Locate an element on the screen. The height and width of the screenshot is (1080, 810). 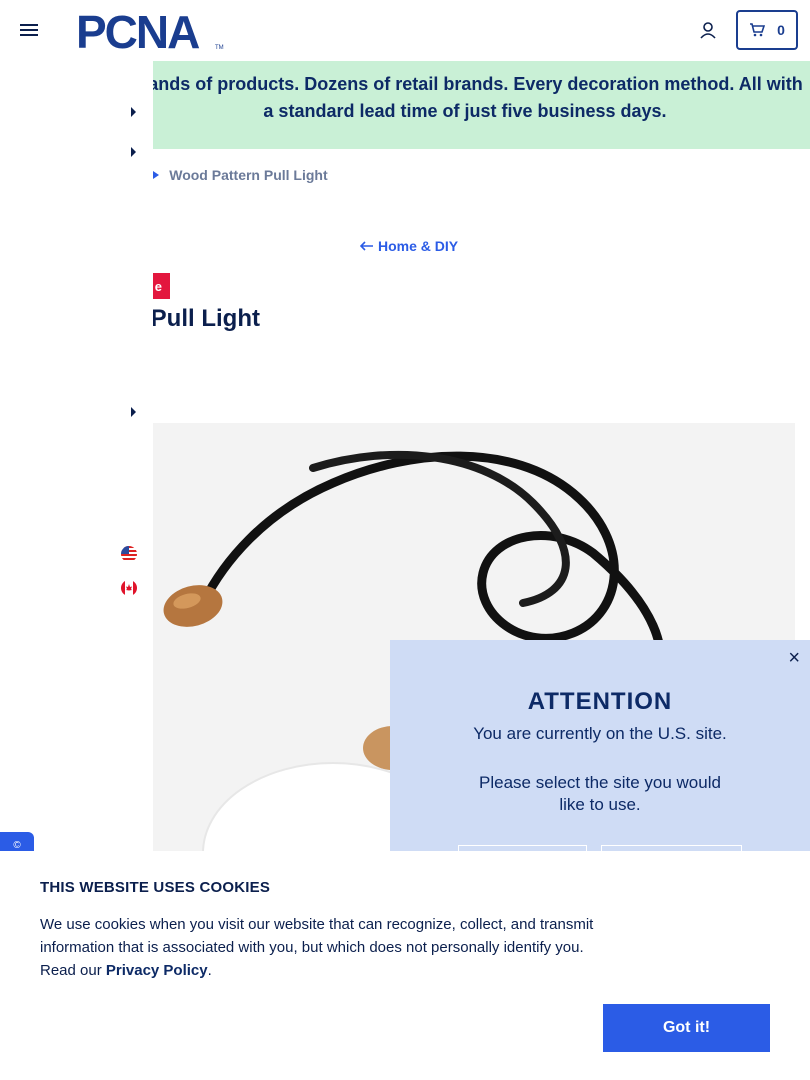
pcna-logo: PCNA TM is located at coordinates (151, 32).